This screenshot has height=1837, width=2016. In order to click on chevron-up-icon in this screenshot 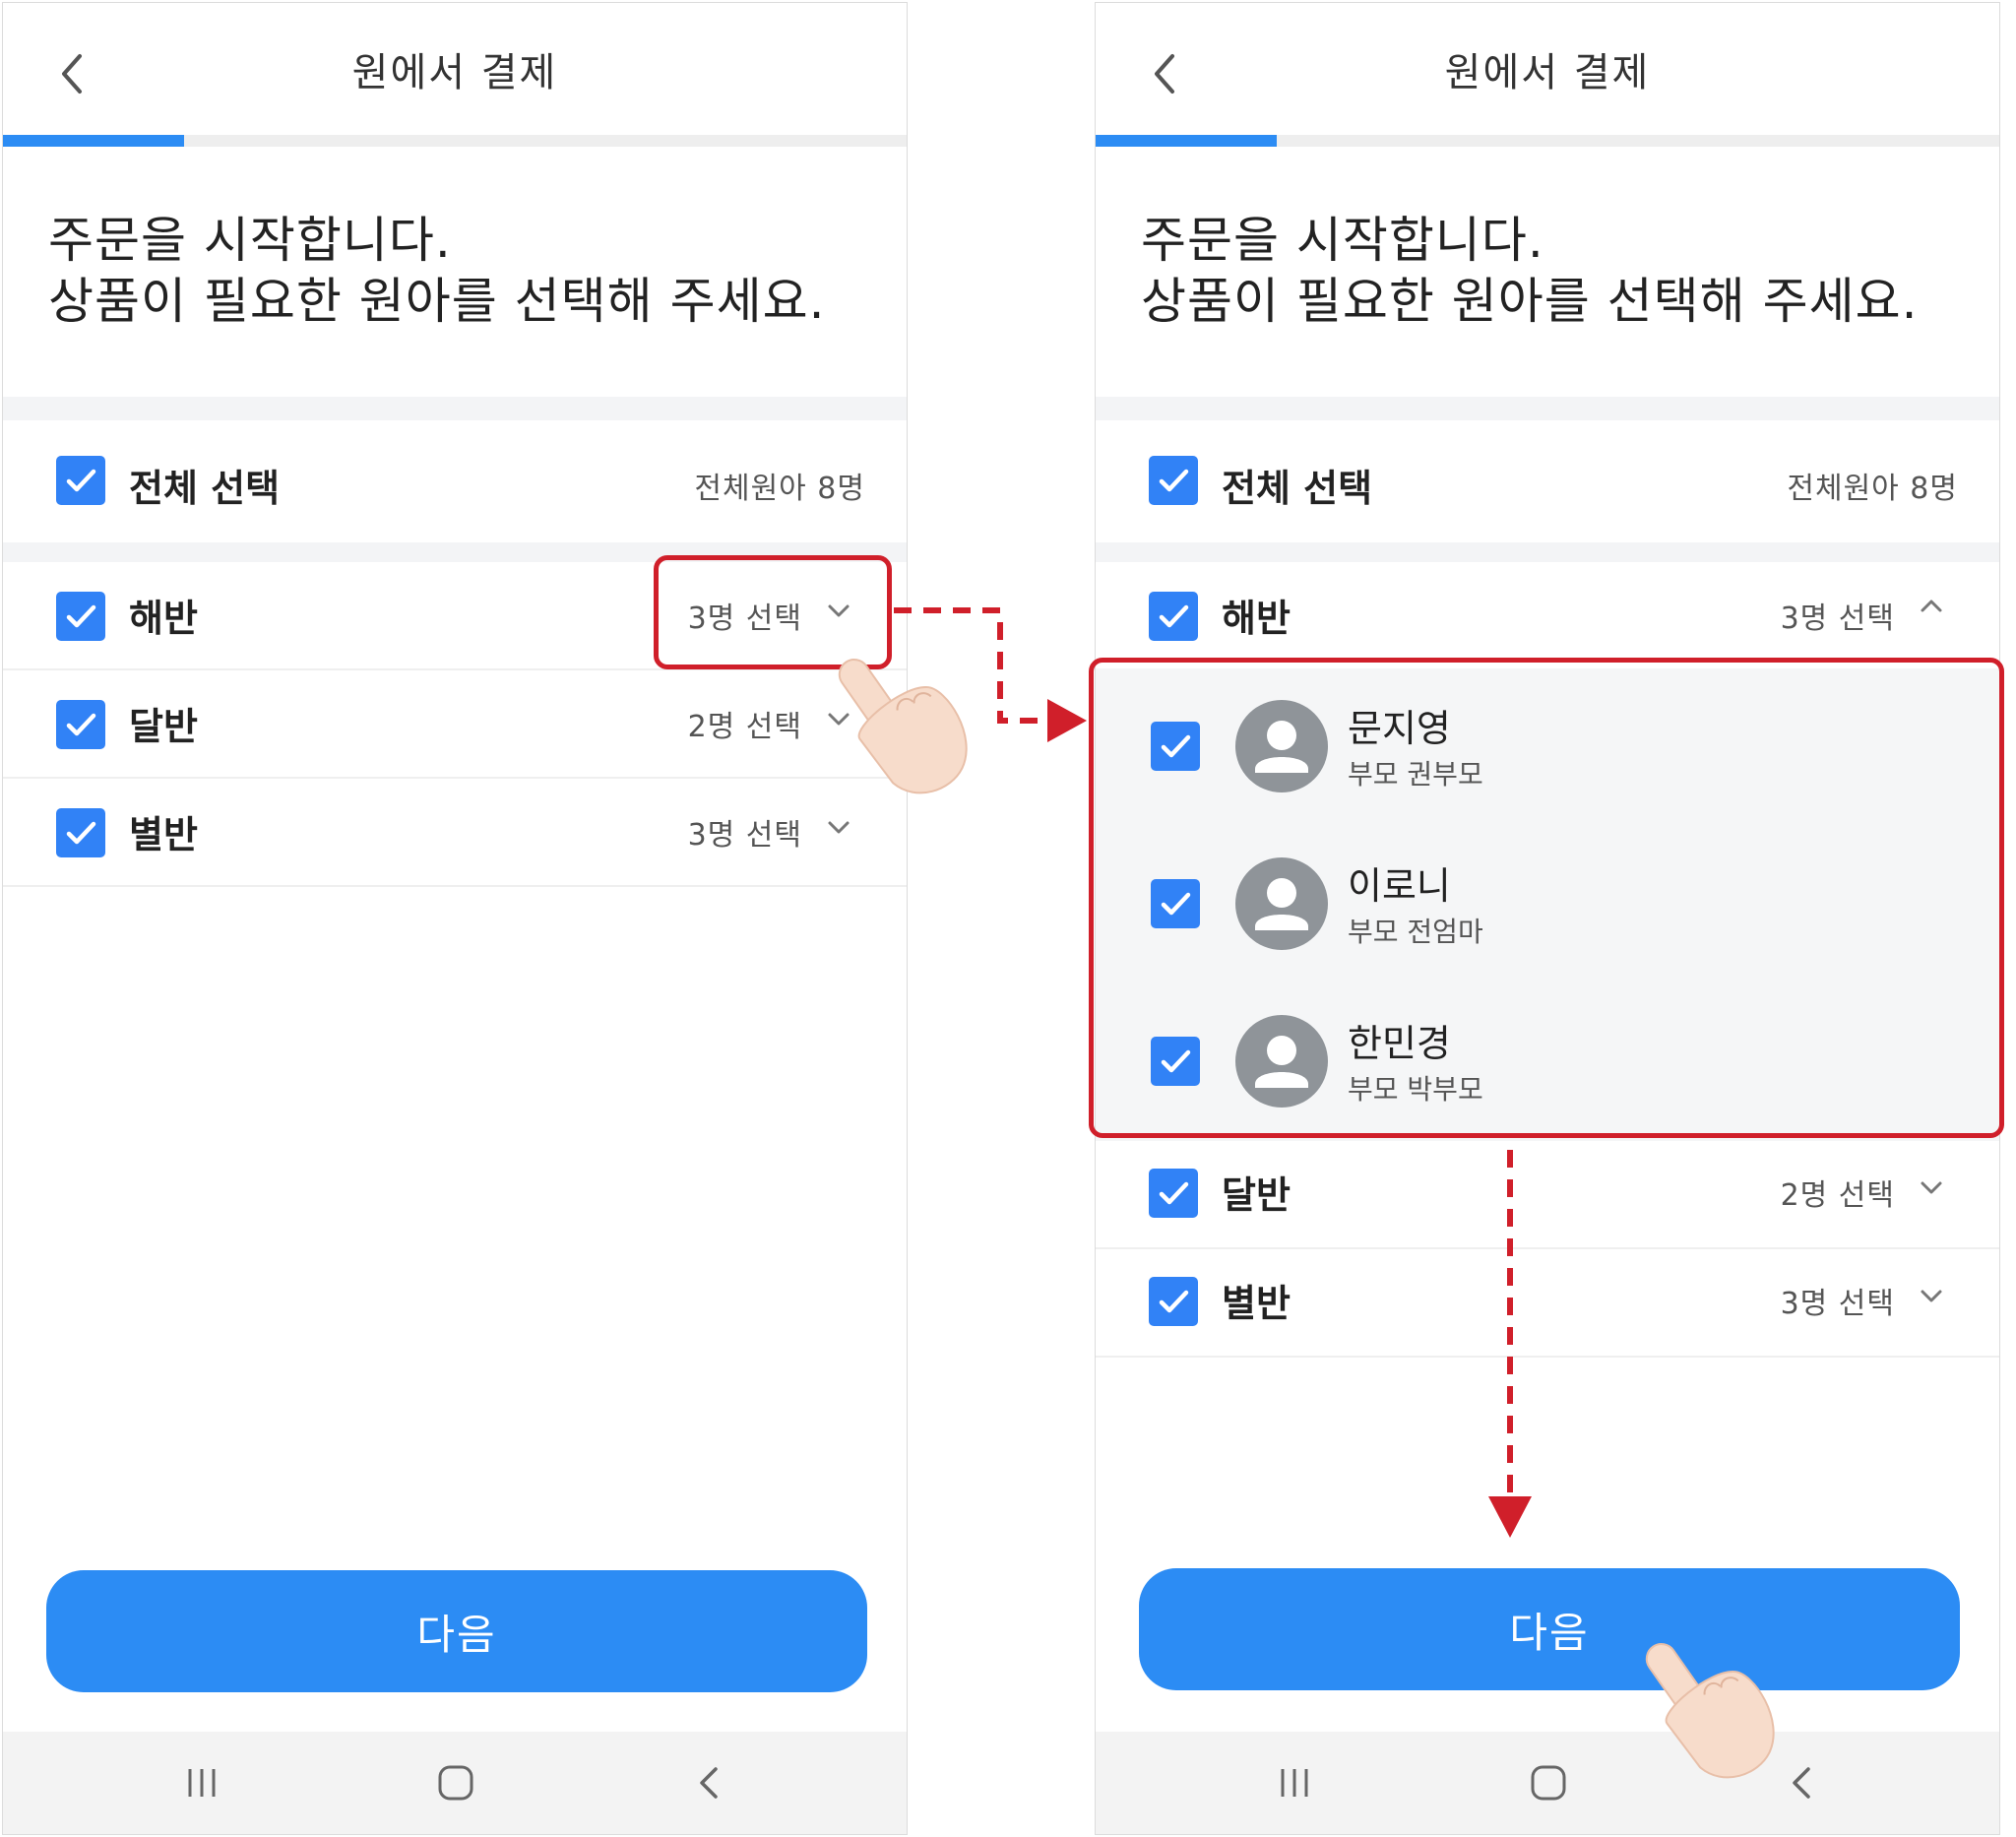, I will do `click(1931, 606)`.